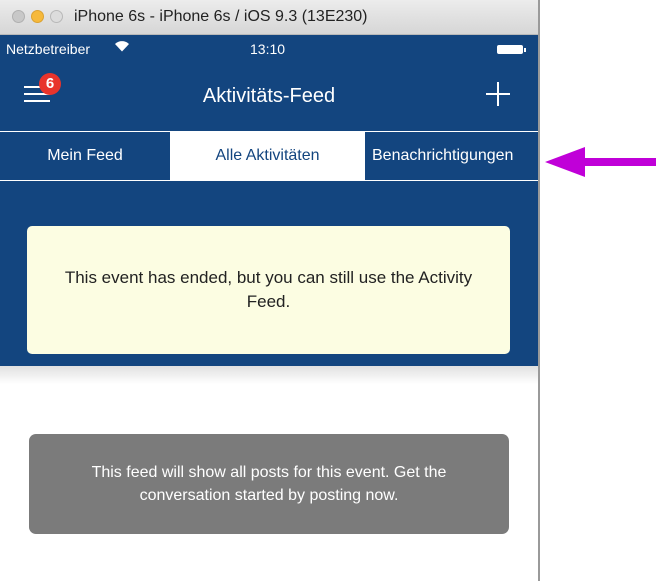 The width and height of the screenshot is (658, 581). I want to click on plus-icon, so click(498, 94).